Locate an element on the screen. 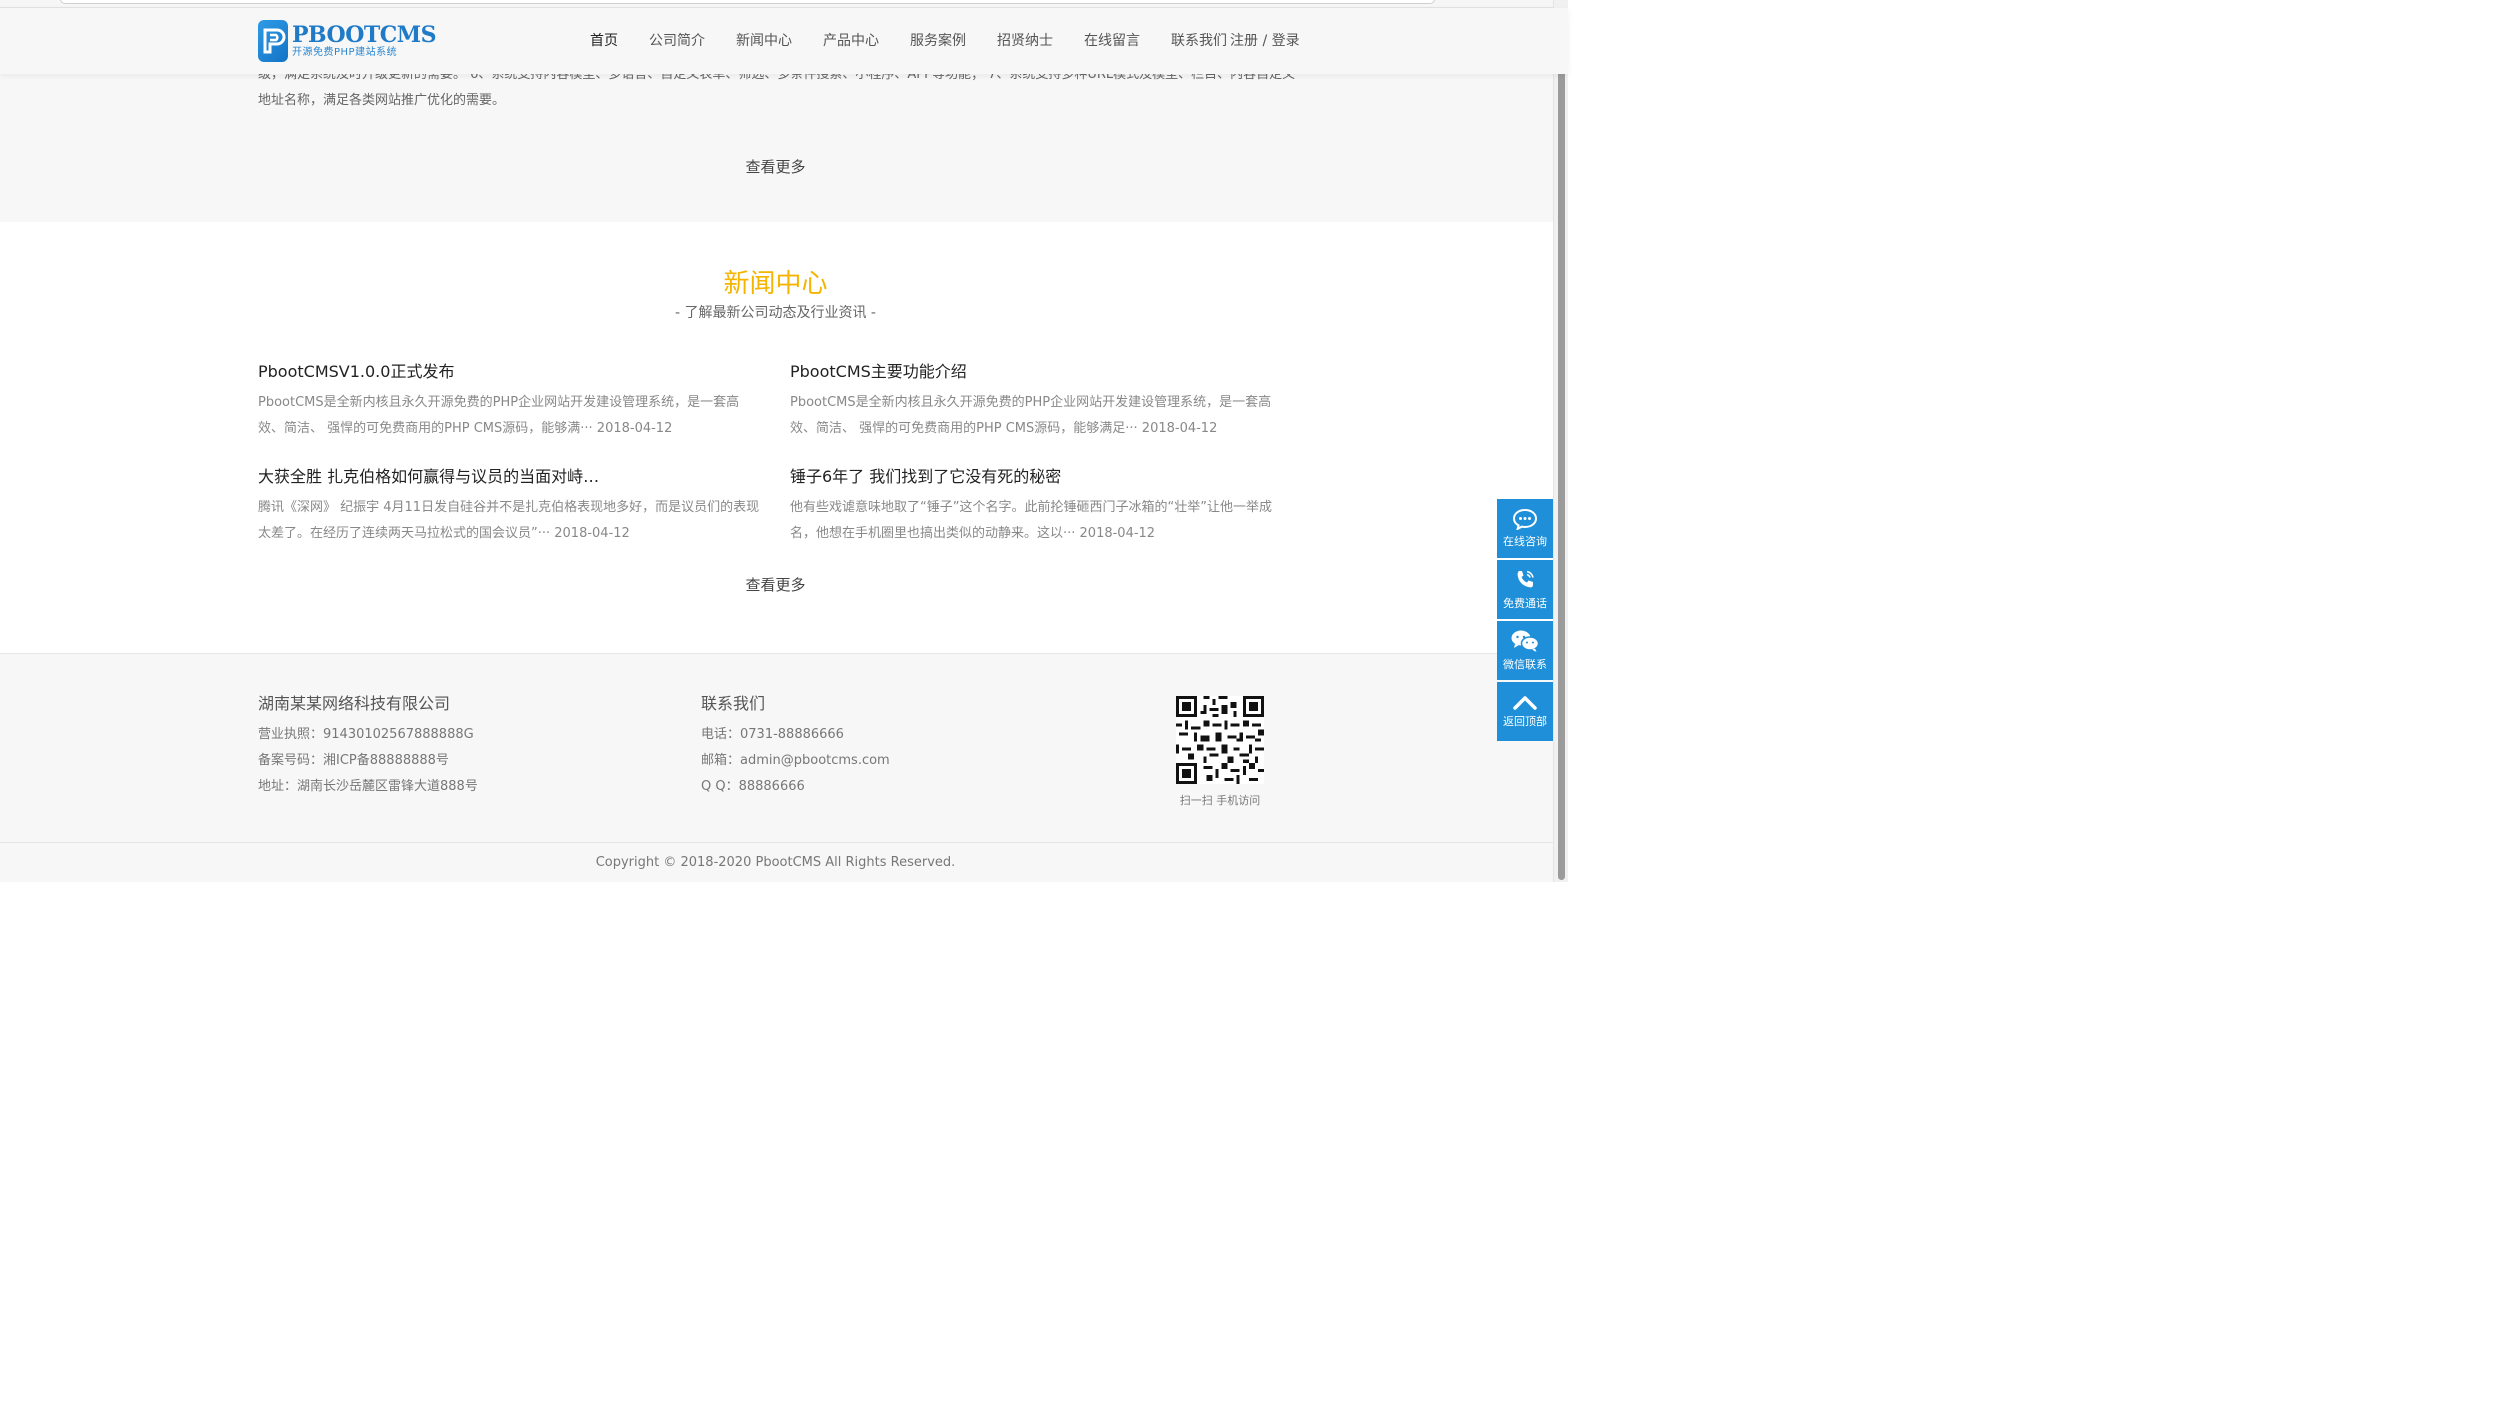 The image size is (2518, 1410). logo-icon is located at coordinates (273, 41).